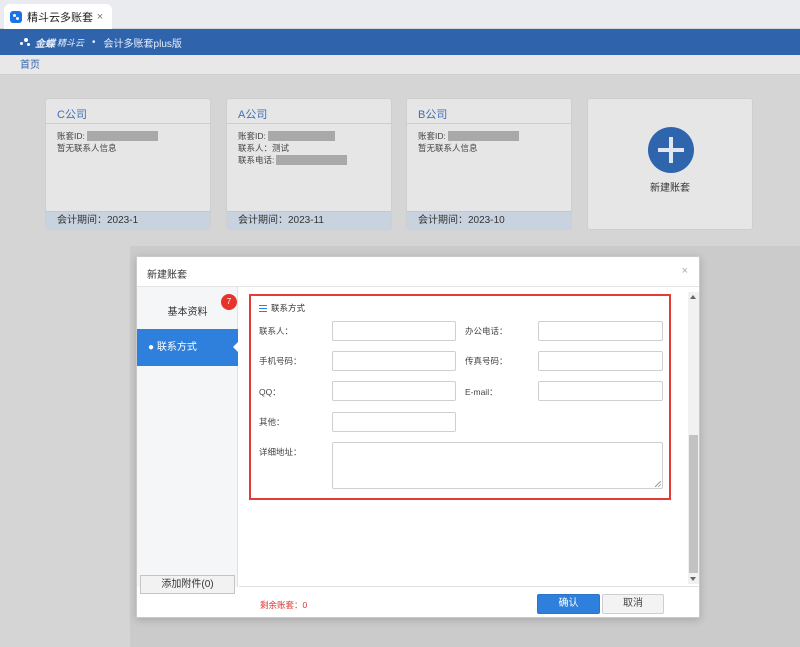  Describe the element at coordinates (264, 148) in the screenshot. I see `card-contact-text: 联系人：测试` at that location.